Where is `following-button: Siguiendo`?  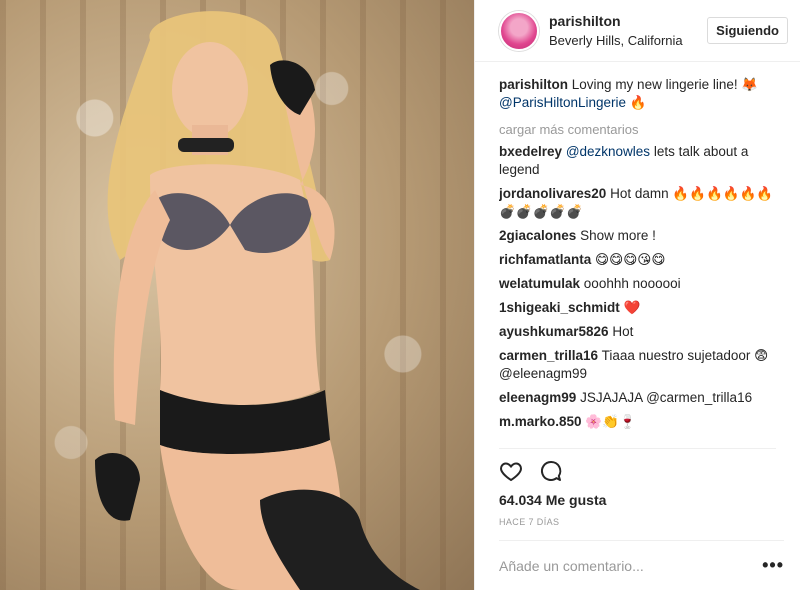 following-button: Siguiendo is located at coordinates (747, 30).